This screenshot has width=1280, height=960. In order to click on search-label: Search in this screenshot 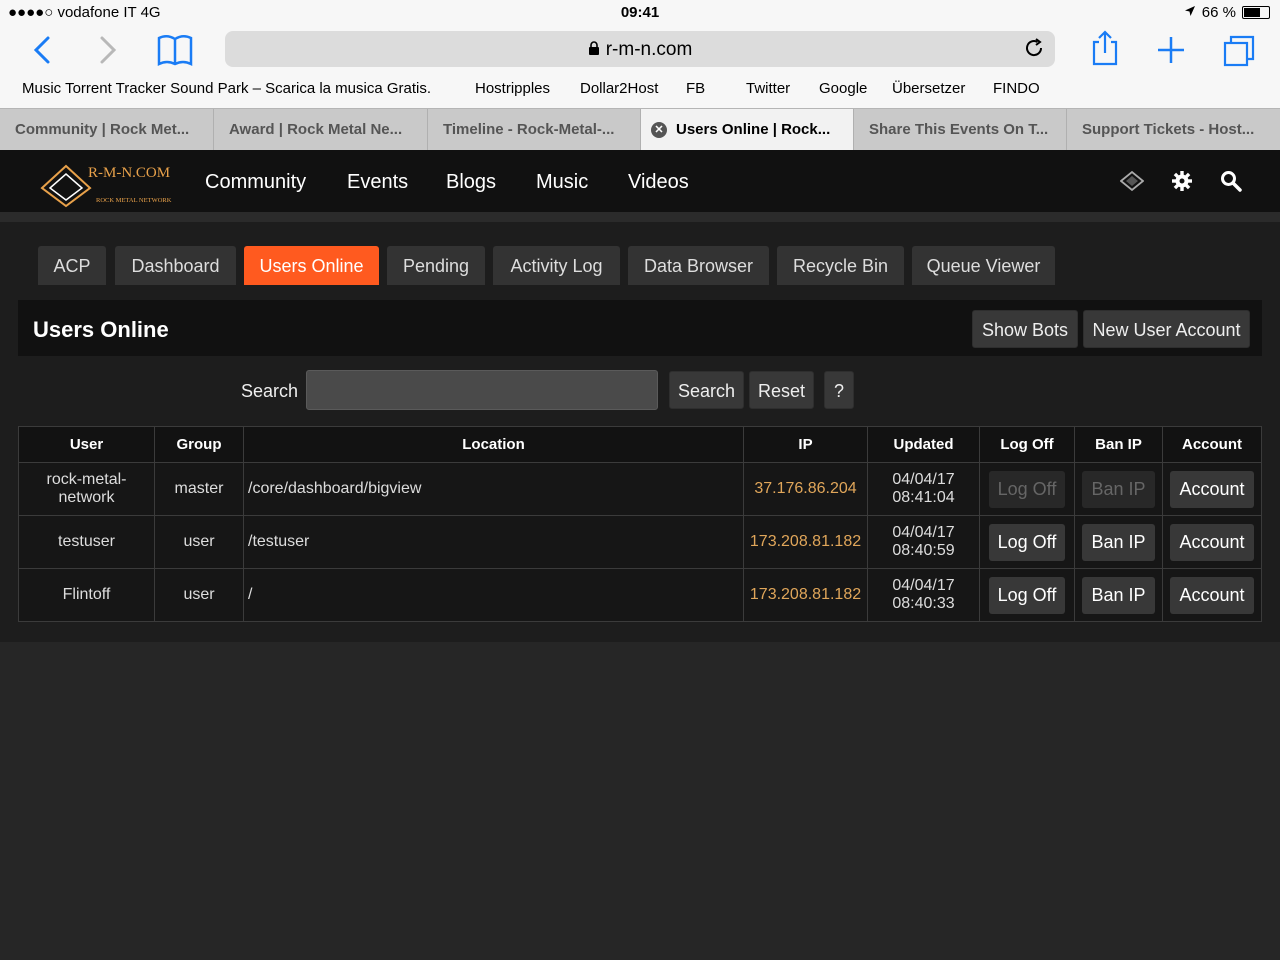, I will do `click(270, 391)`.